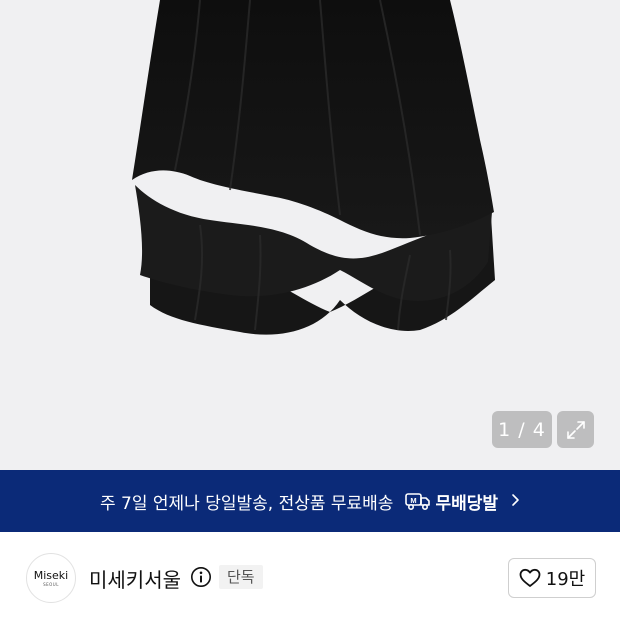  What do you see at coordinates (135, 578) in the screenshot?
I see `seller-name: 미세키서울` at bounding box center [135, 578].